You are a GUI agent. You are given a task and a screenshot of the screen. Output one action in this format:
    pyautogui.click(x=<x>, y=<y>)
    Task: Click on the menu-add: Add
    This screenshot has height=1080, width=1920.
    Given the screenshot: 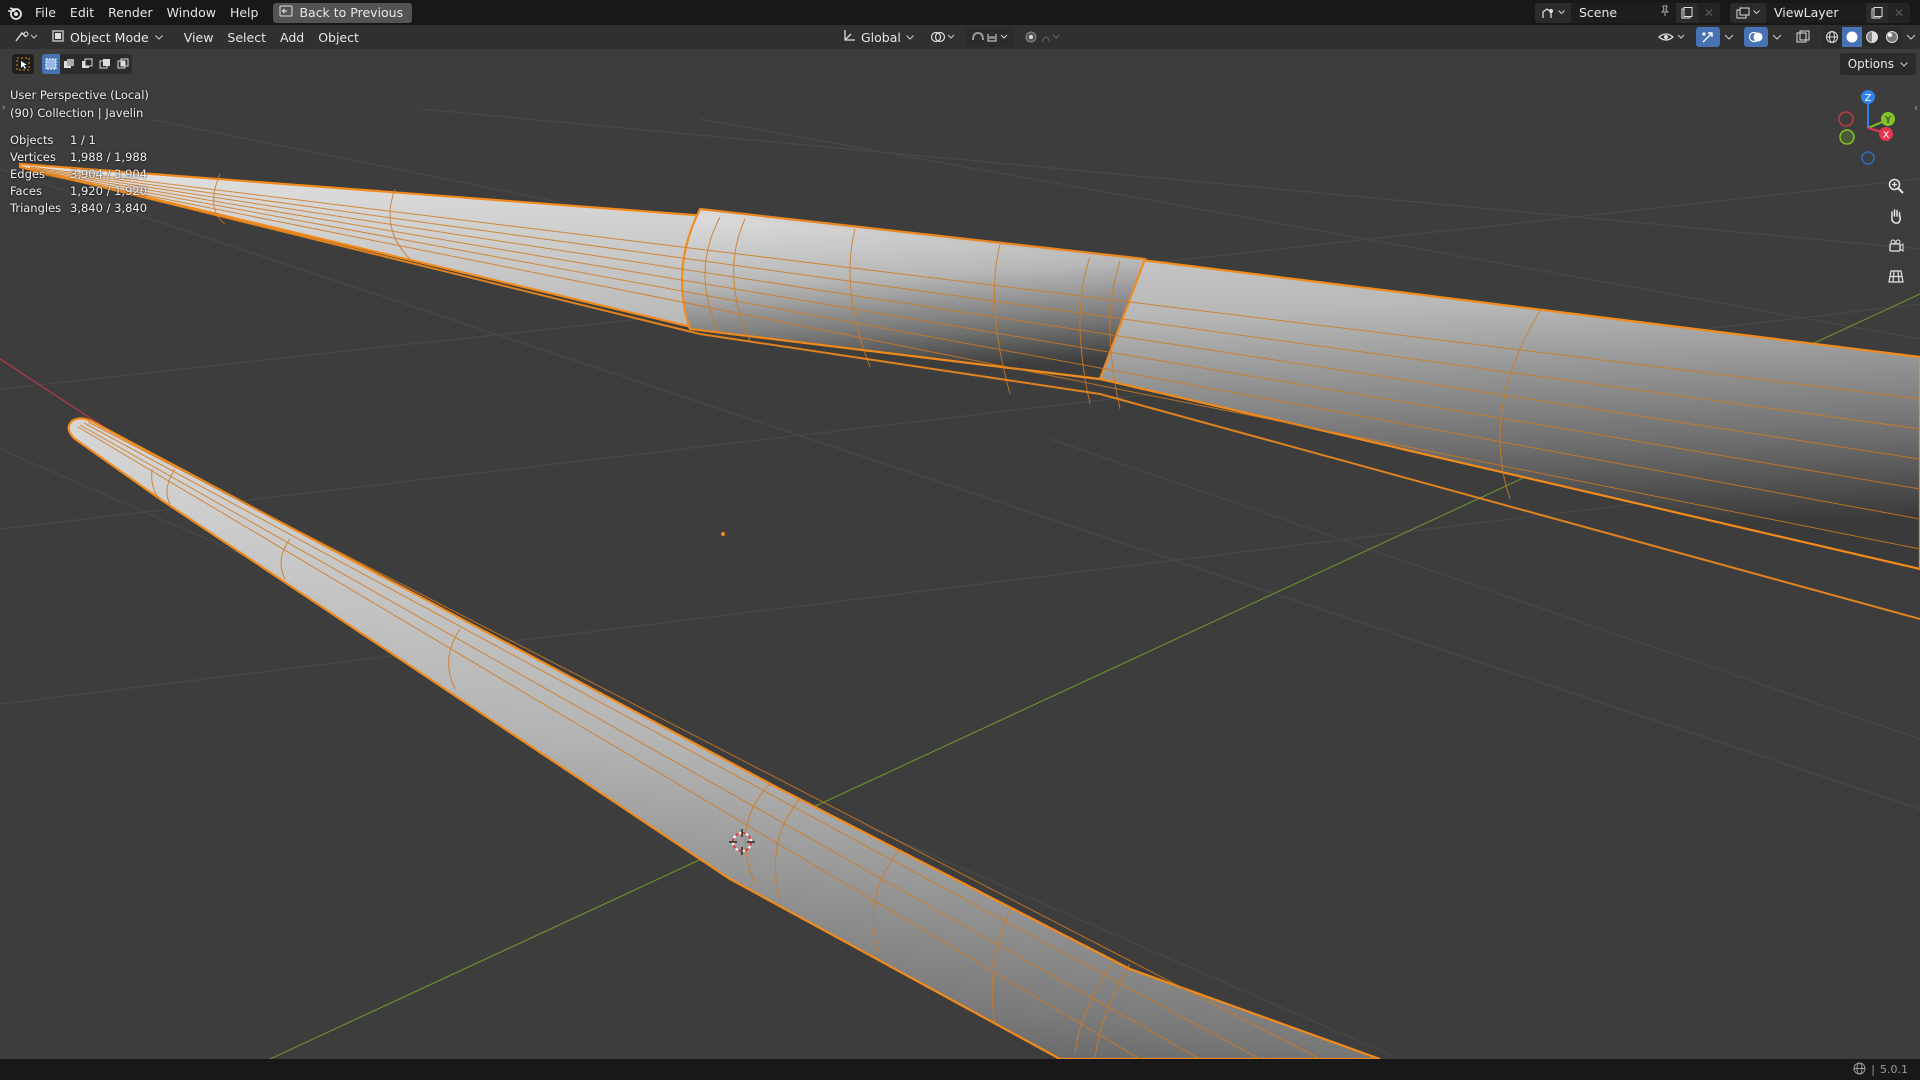 What is the action you would take?
    pyautogui.click(x=292, y=37)
    